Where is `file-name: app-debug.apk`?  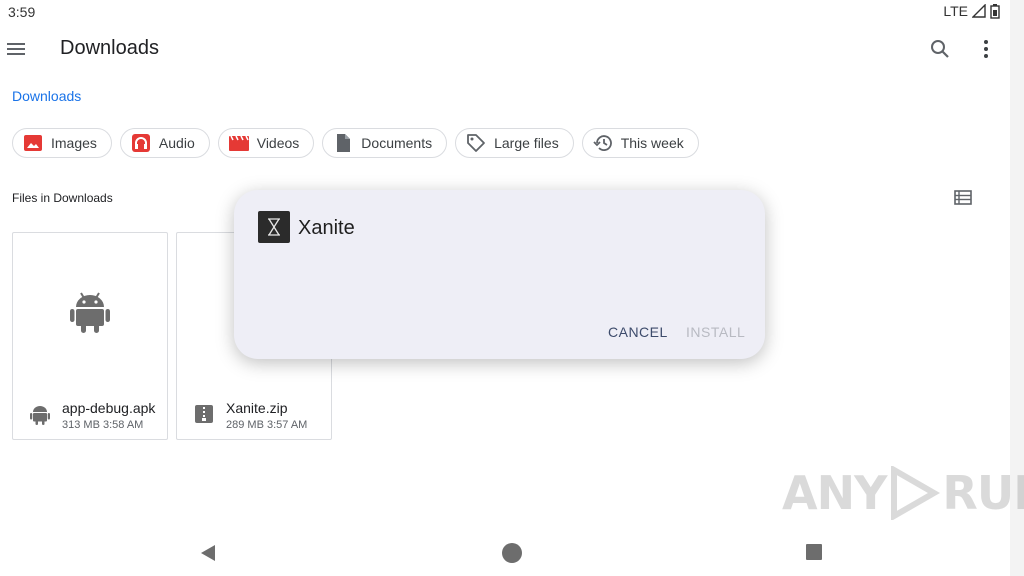
file-name: app-debug.apk is located at coordinates (109, 408).